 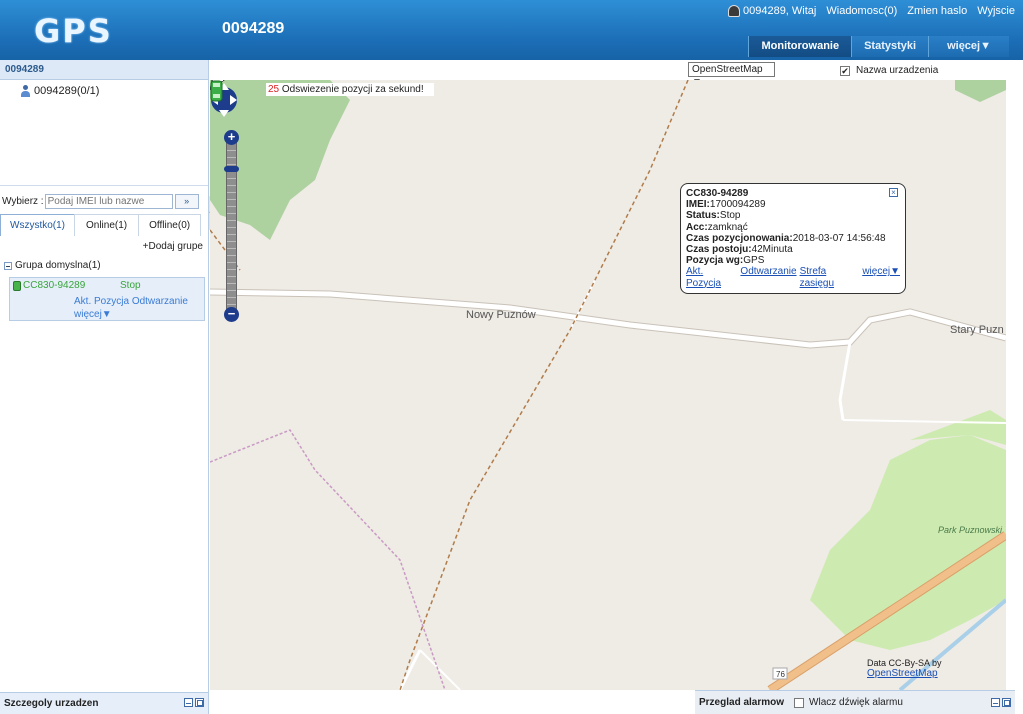 What do you see at coordinates (170, 225) in the screenshot?
I see `tab-offline: Offline(0)` at bounding box center [170, 225].